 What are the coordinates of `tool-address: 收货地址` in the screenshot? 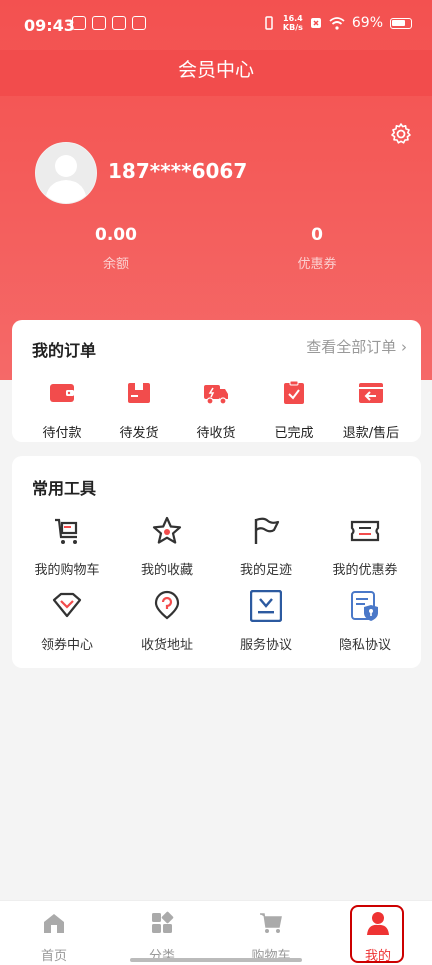 It's located at (167, 621).